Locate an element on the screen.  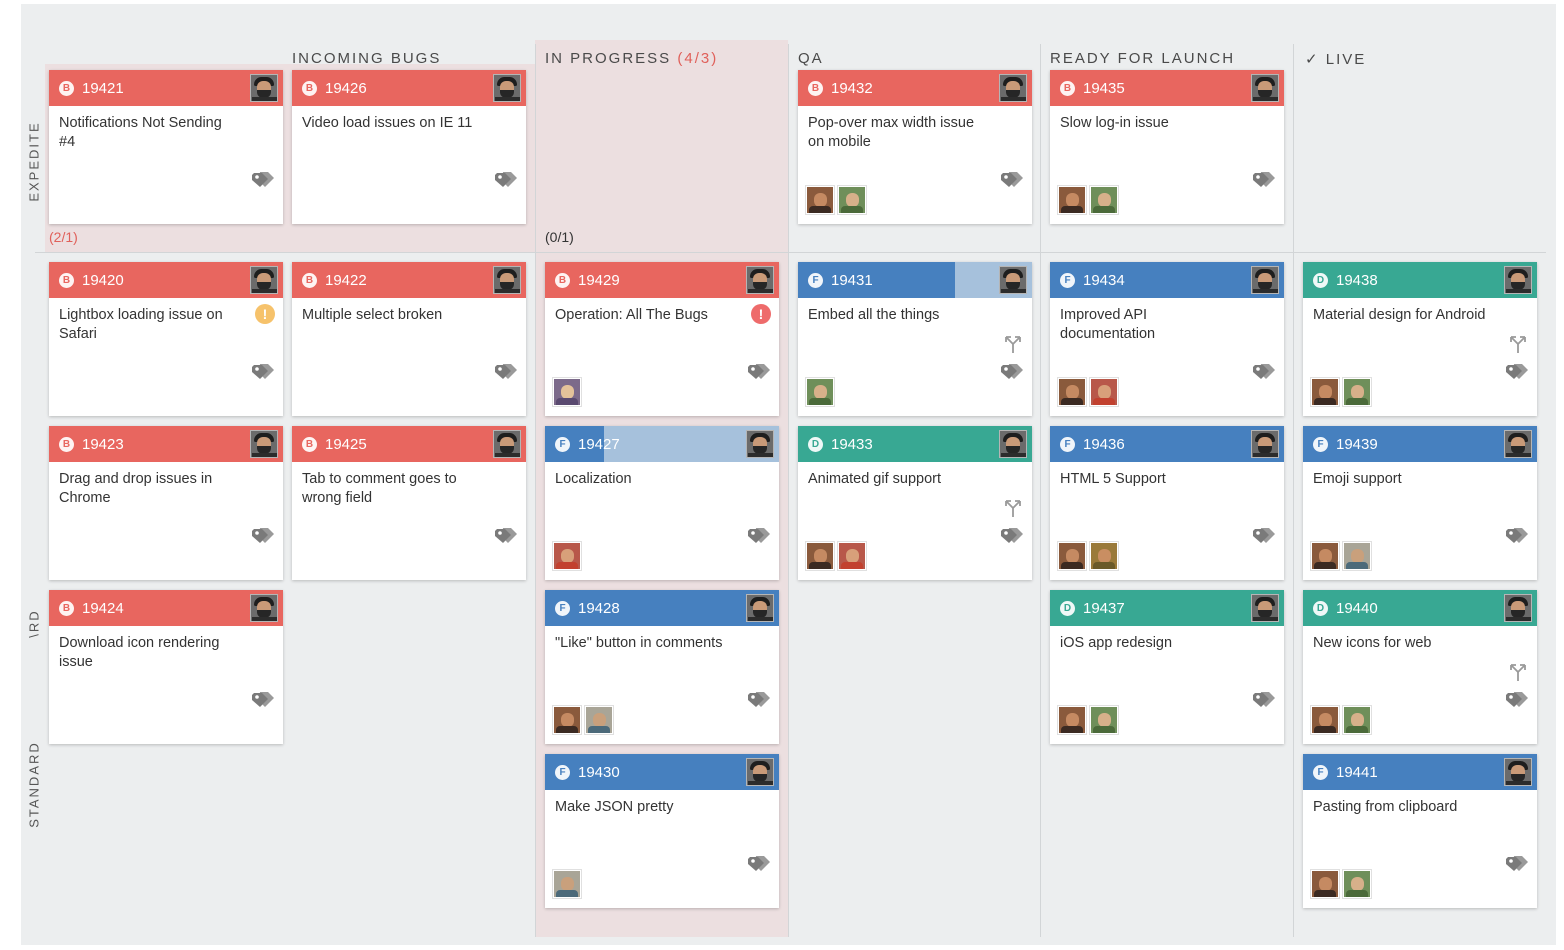
card-id: 19423 is located at coordinates (103, 444).